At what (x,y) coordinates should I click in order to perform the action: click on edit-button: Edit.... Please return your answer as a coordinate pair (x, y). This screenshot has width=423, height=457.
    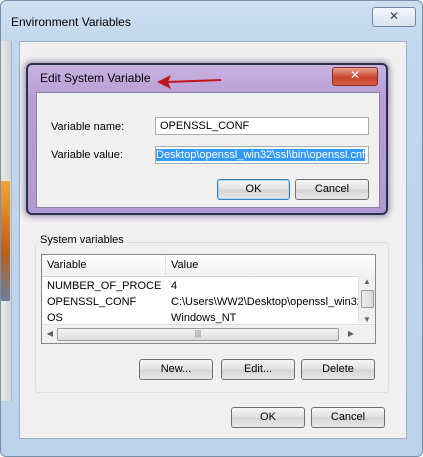
    Looking at the image, I should click on (258, 369).